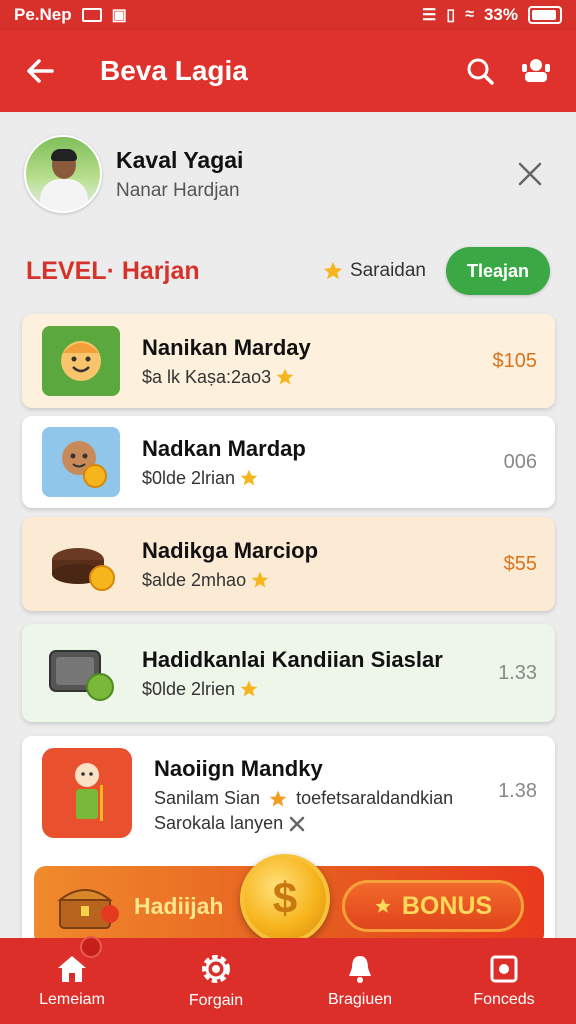 The height and width of the screenshot is (1024, 576). Describe the element at coordinates (288, 15) in the screenshot. I see `status-bar: Pe.Nep ▣ ☰ ▯ ≈ 33%` at that location.